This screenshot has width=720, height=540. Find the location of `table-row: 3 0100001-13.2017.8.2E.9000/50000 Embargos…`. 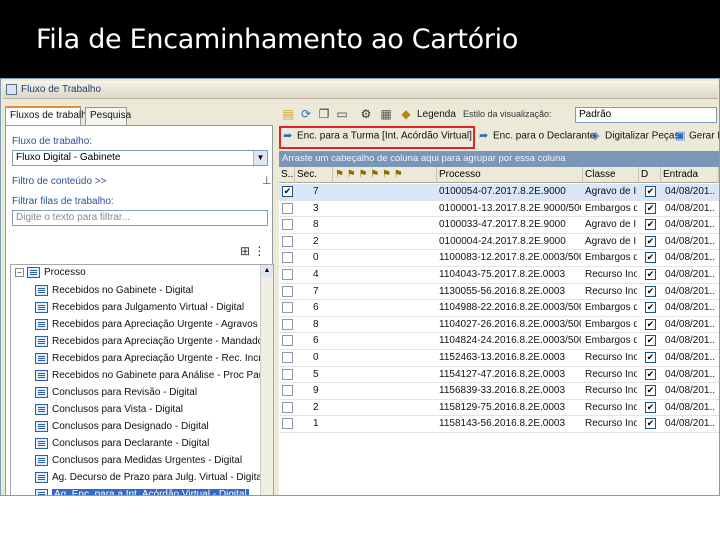

table-row: 3 0100001-13.2017.8.2E.9000/50000 Embargos… is located at coordinates (499, 209).